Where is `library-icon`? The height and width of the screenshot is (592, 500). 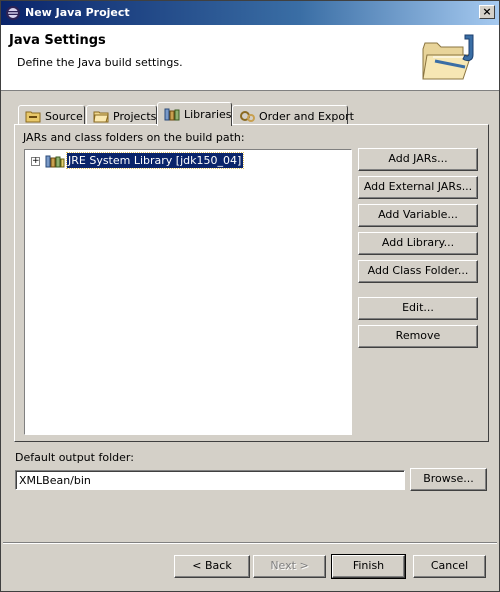 library-icon is located at coordinates (55, 161).